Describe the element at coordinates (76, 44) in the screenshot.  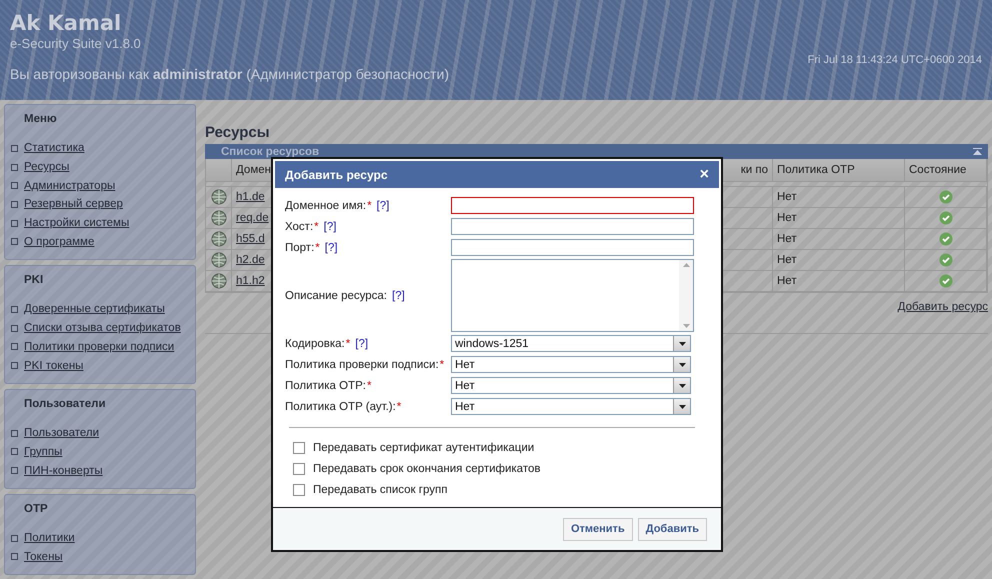
I see `app-version: e-Security Suite v1.8.0` at that location.